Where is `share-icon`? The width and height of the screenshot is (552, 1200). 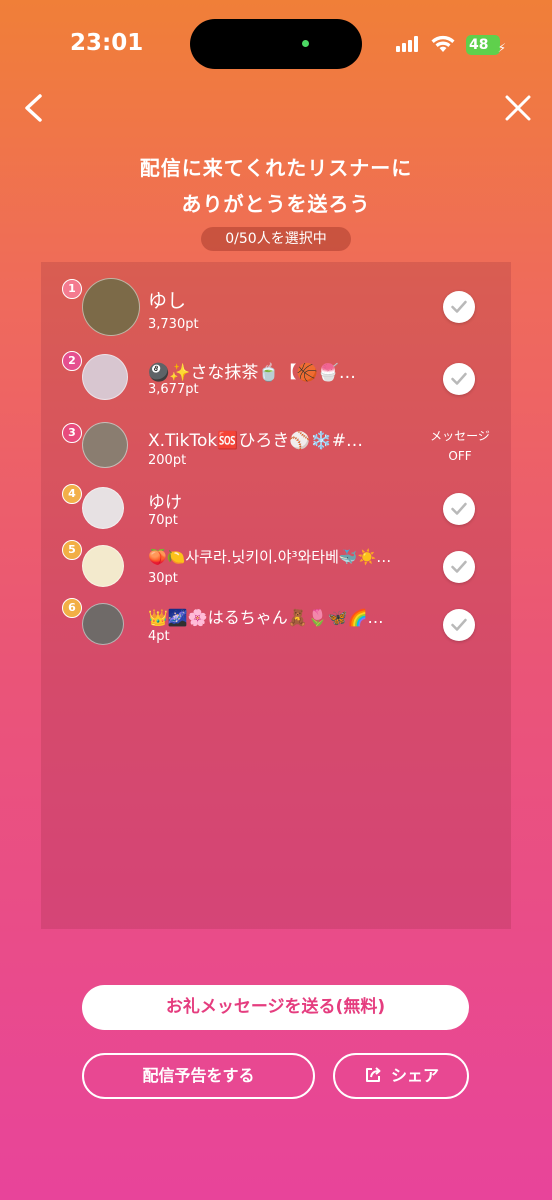
share-icon is located at coordinates (373, 1074).